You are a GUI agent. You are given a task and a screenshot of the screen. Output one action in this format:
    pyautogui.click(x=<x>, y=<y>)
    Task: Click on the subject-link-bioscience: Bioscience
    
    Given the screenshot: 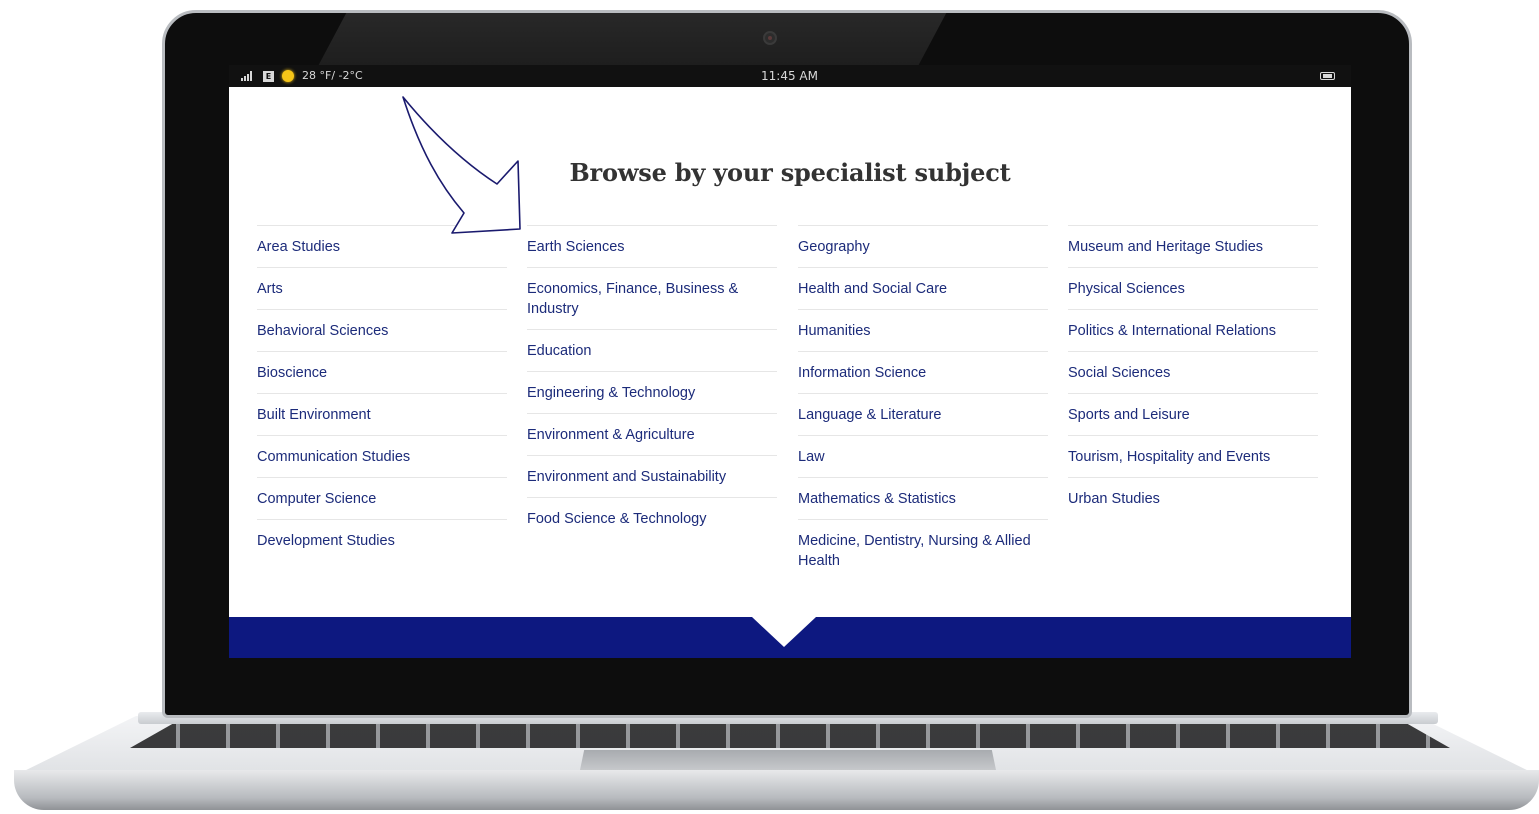 What is the action you would take?
    pyautogui.click(x=382, y=373)
    